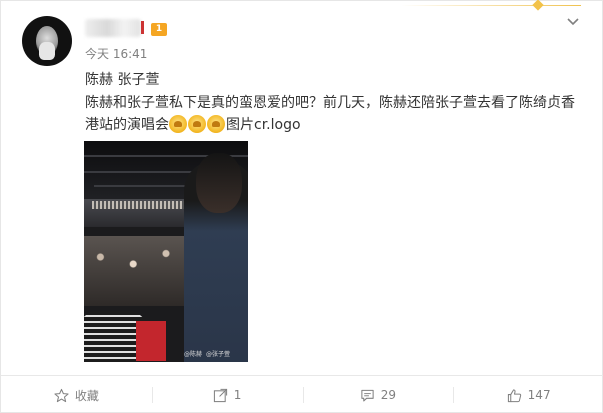 This screenshot has height=413, width=603. I want to click on post-image: @陈赫 @张子萱, so click(166, 251).